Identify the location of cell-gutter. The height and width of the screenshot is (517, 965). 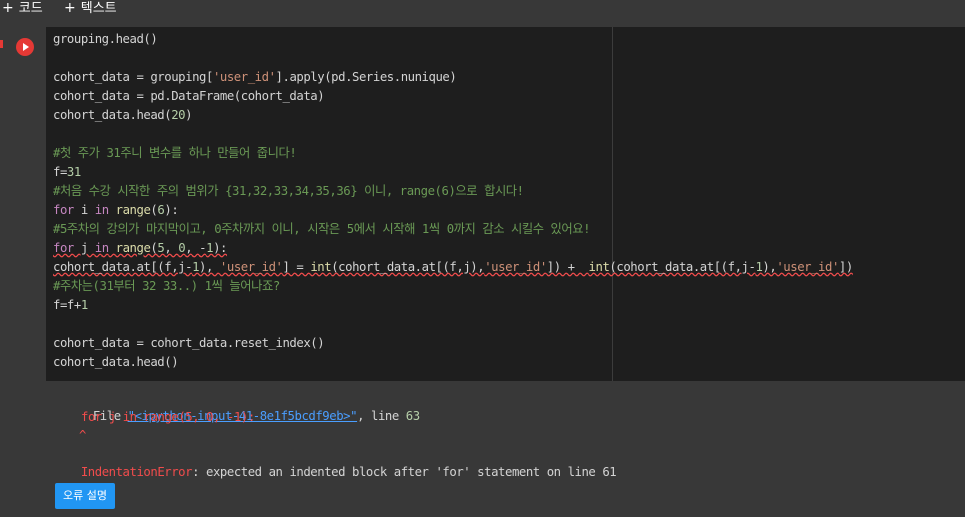
(25, 204).